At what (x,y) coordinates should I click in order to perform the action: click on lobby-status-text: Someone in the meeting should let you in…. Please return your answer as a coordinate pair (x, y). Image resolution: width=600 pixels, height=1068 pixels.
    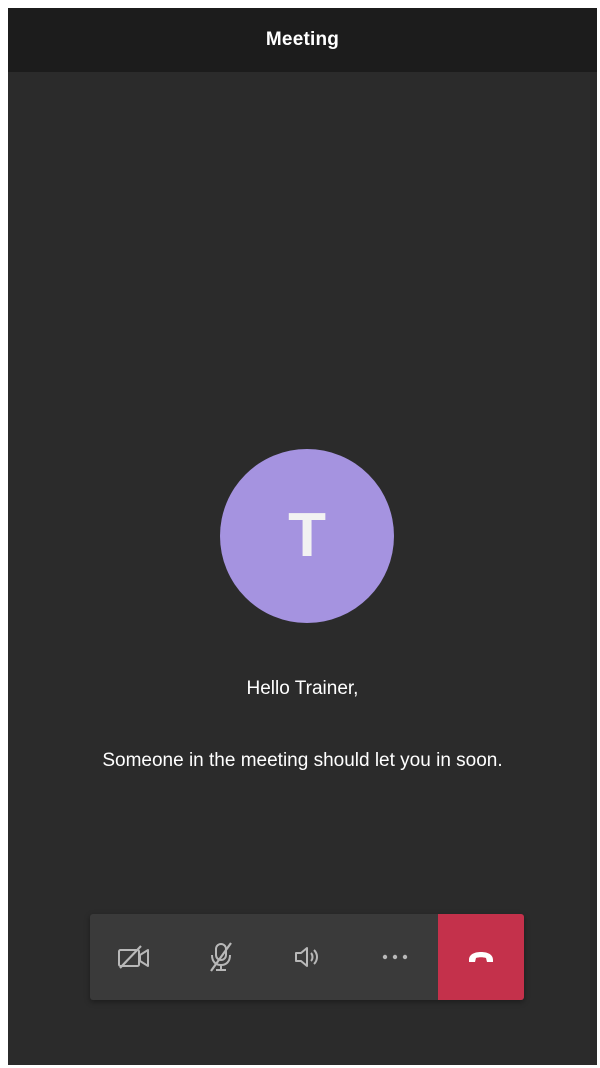
    Looking at the image, I should click on (302, 760).